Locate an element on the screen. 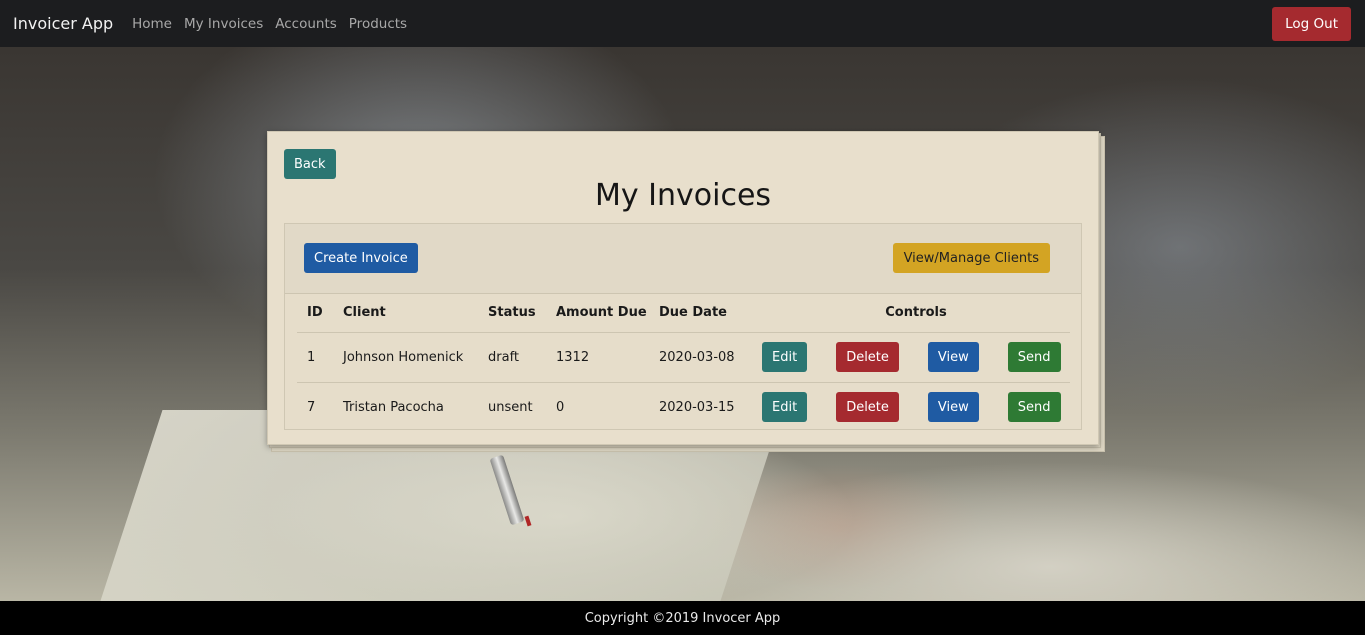  cell-id: 1 is located at coordinates (315, 357).